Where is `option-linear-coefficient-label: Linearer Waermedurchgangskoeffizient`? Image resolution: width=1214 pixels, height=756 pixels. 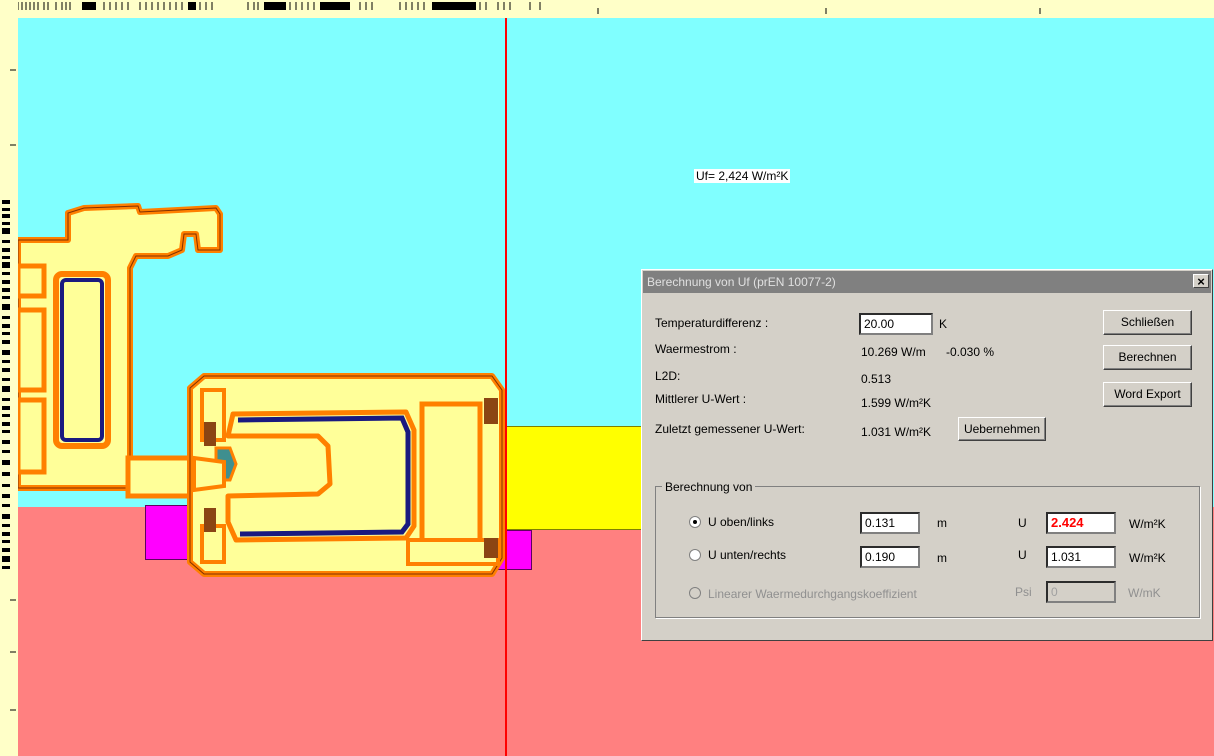 option-linear-coefficient-label: Linearer Waermedurchgangskoeffizient is located at coordinates (812, 594).